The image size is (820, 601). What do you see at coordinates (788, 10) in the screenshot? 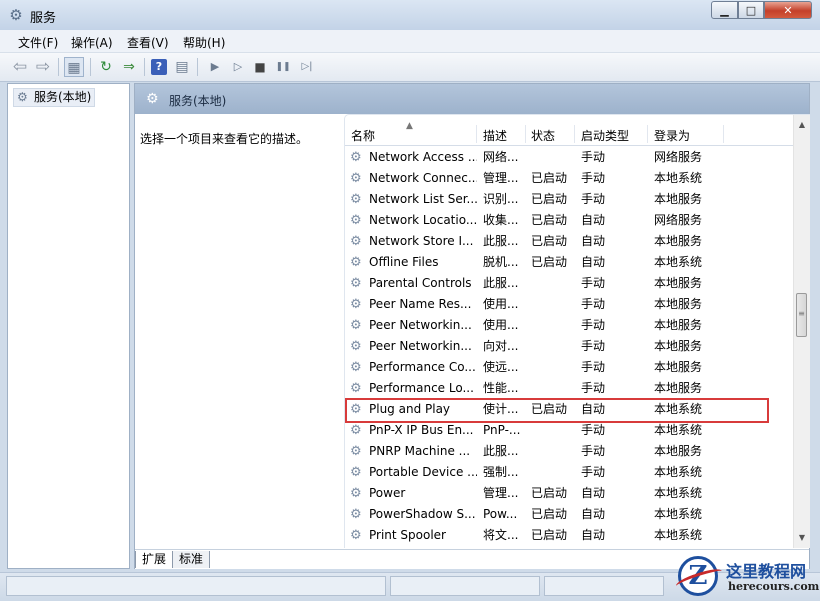
I see `close-button: ✕` at bounding box center [788, 10].